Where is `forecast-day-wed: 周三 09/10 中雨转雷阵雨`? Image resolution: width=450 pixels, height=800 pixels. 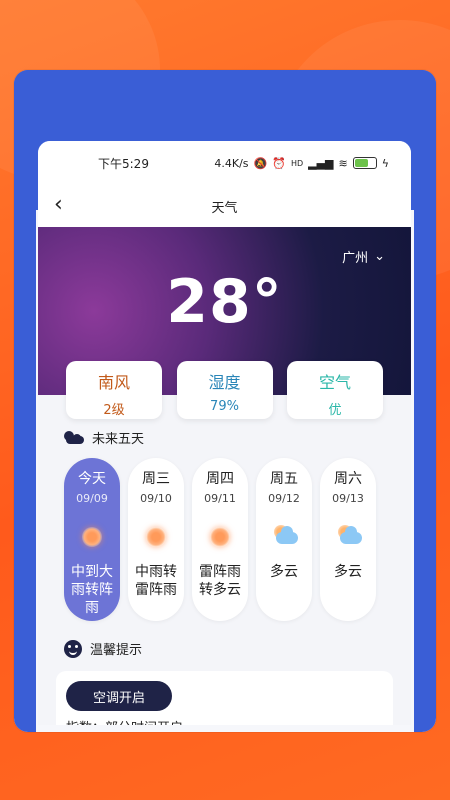 forecast-day-wed: 周三 09/10 中雨转雷阵雨 is located at coordinates (156, 539).